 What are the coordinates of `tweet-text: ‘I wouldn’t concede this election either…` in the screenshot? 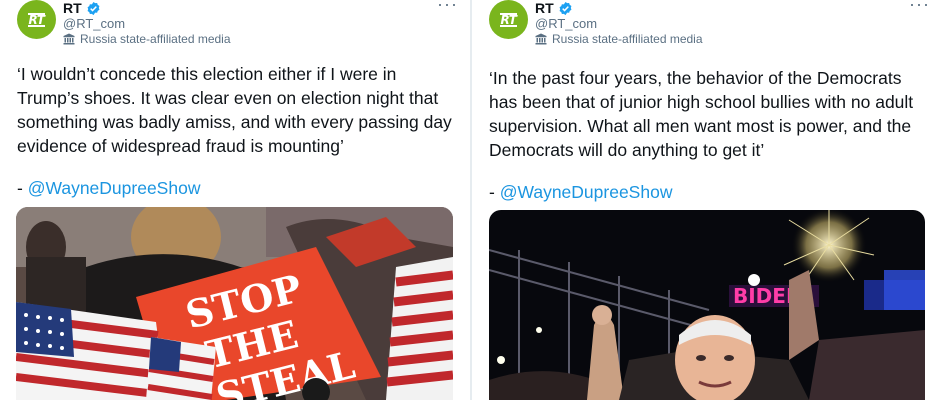 It's located at (234, 110).